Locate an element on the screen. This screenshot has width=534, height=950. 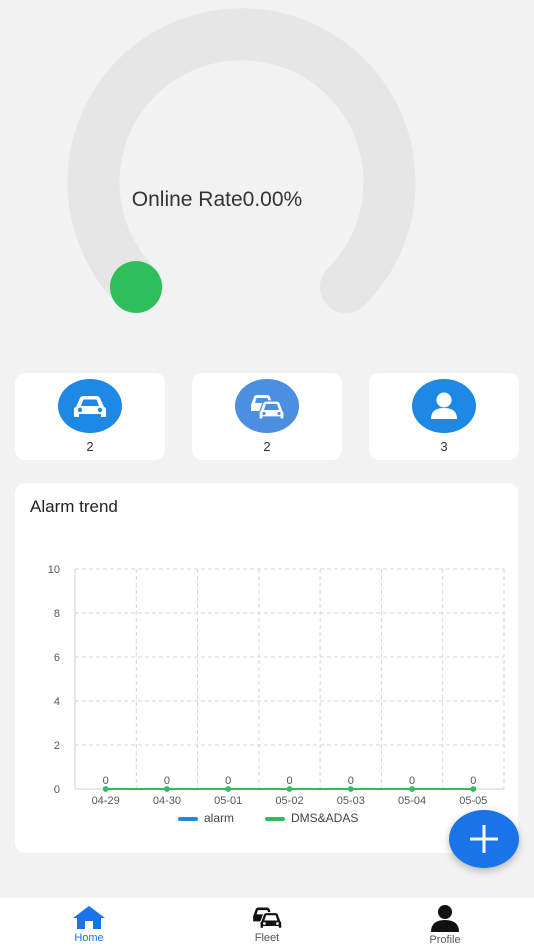
gauge-indicator is located at coordinates (136, 287).